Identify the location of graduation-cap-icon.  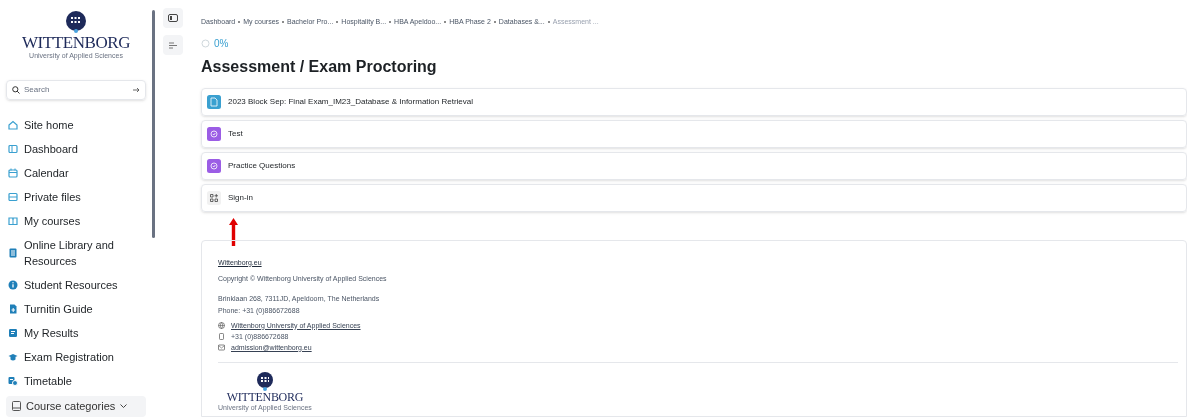
(13, 356).